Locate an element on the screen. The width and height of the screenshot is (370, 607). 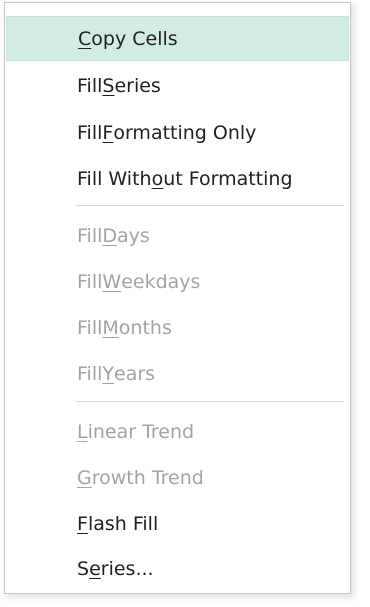
menu-item-fill-months: Fill Months is located at coordinates (177, 327).